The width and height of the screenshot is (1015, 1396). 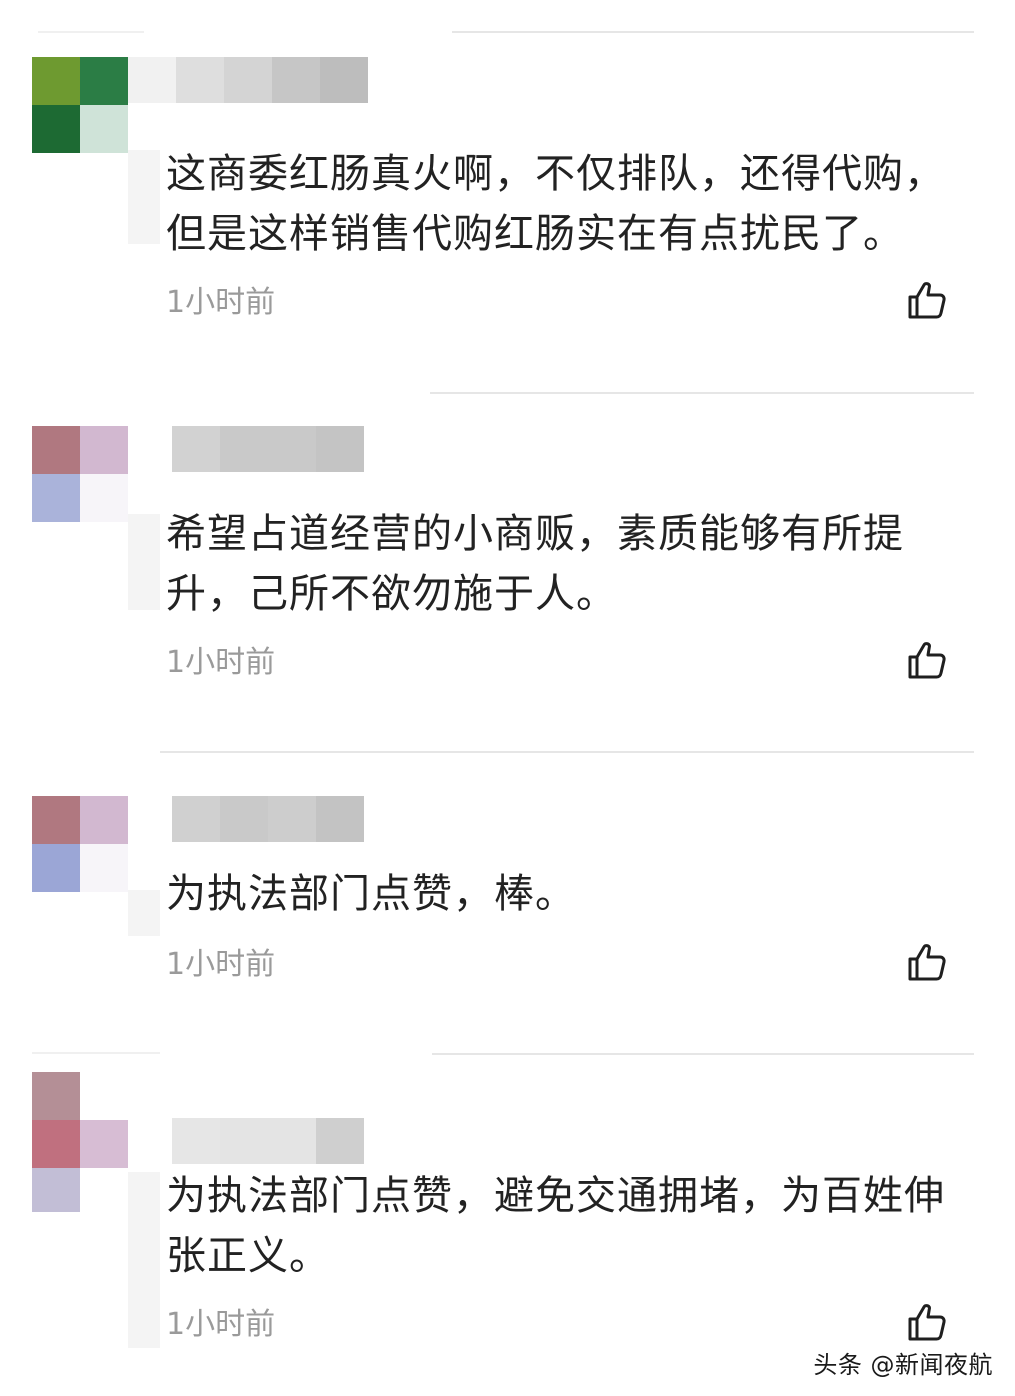 What do you see at coordinates (535, 564) in the screenshot?
I see `comment-text: 希望占道经营的小商贩，素质能够有所提 升，己所不欲勿施于人。` at bounding box center [535, 564].